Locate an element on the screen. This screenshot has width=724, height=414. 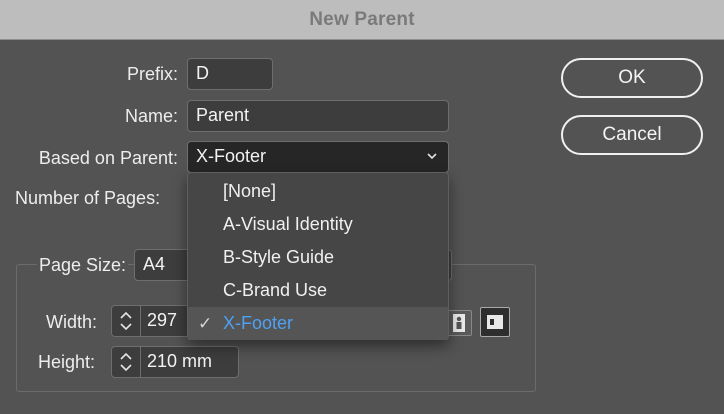
menu-item-label: B-Style Guide is located at coordinates (279, 257).